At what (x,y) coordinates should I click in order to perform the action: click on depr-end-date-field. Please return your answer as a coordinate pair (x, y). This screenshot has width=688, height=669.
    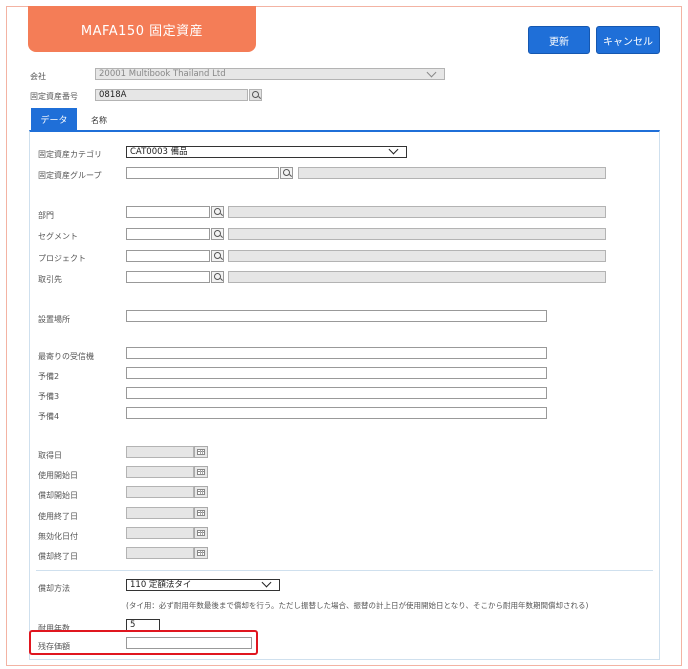
    Looking at the image, I should click on (160, 553).